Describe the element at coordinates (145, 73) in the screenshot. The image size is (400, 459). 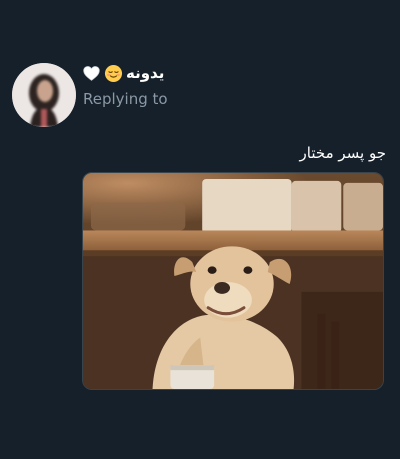
I see `display-name: یدونه` at that location.